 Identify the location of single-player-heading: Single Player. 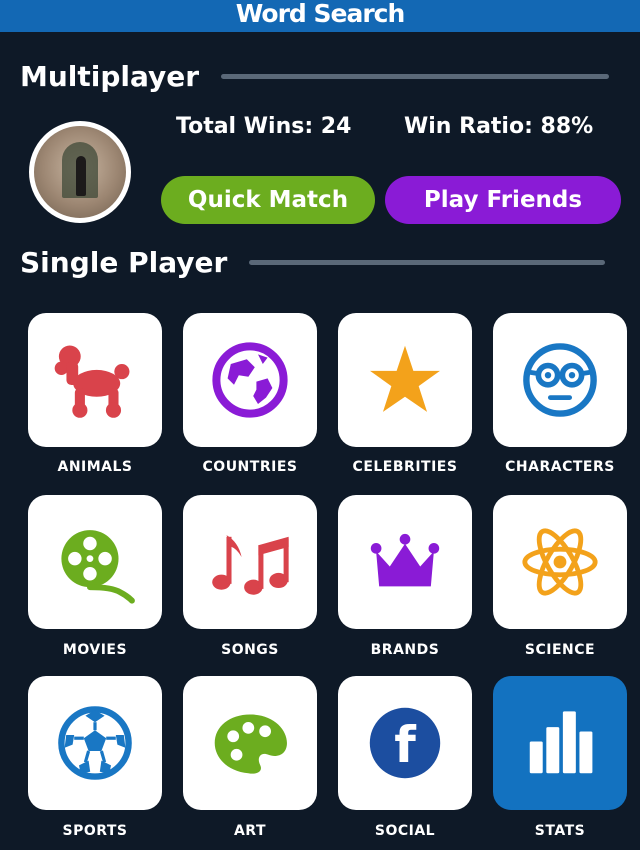
(124, 262).